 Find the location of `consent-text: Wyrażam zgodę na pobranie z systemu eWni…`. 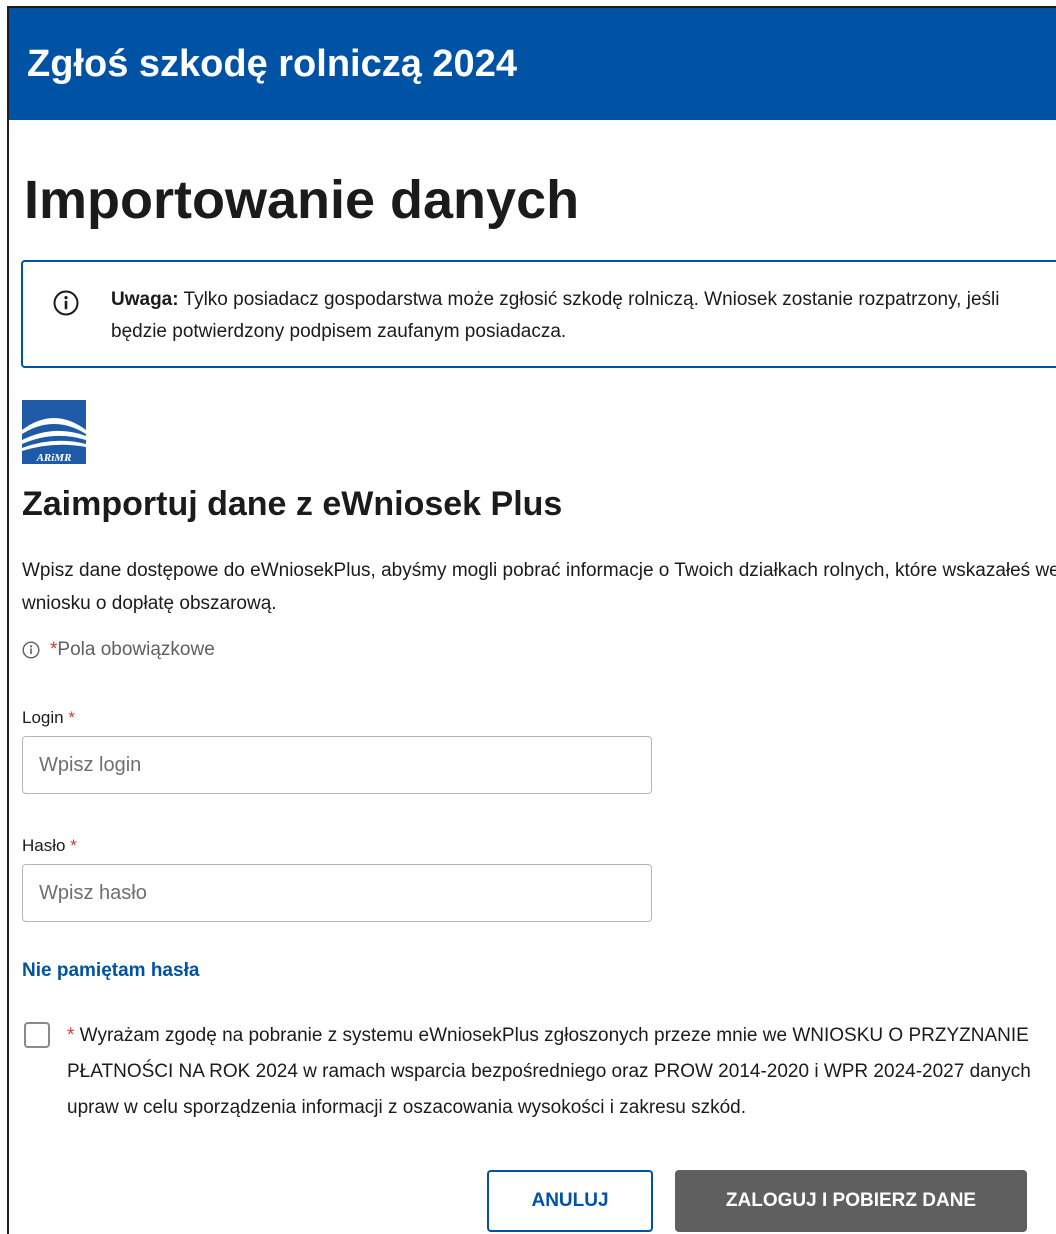

consent-text: Wyrażam zgodę na pobranie z systemu eWni… is located at coordinates (549, 1071).